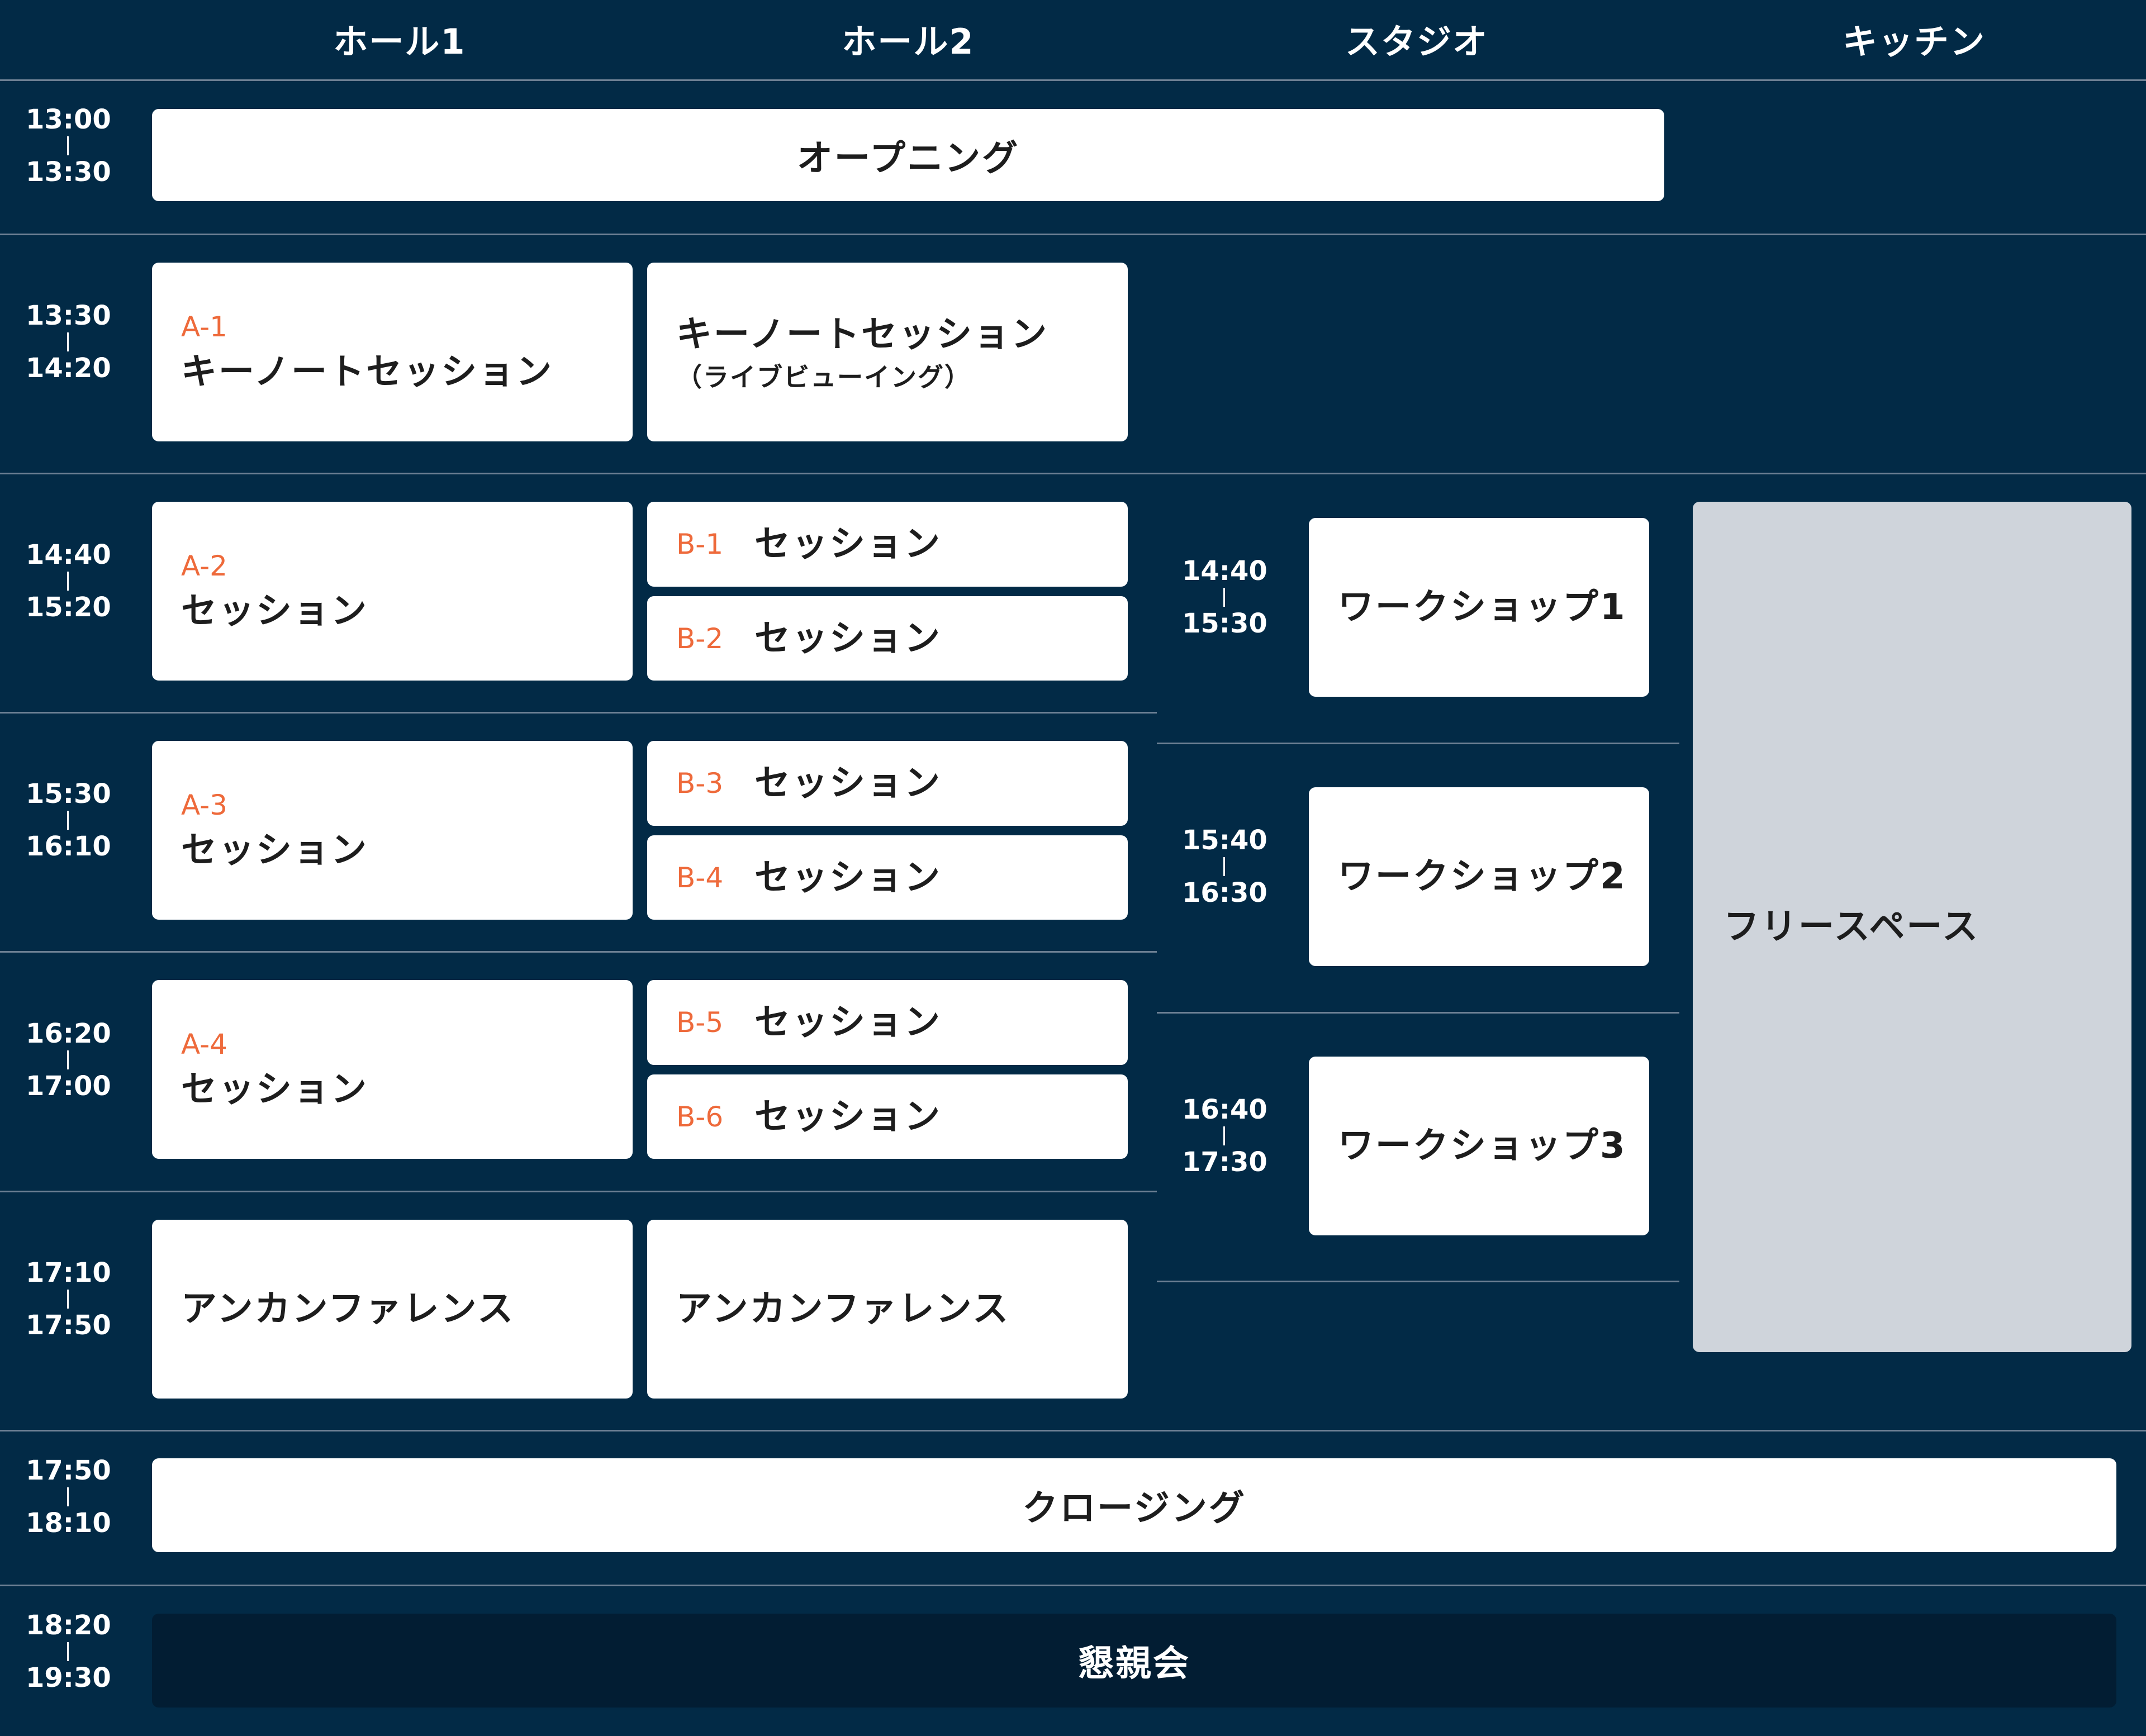 This screenshot has height=1736, width=2146. Describe the element at coordinates (68, 846) in the screenshot. I see `end-time: 16:10` at that location.